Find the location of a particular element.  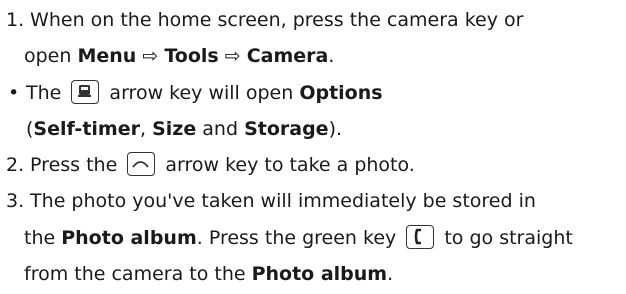

step-number: 2. is located at coordinates (15, 165).